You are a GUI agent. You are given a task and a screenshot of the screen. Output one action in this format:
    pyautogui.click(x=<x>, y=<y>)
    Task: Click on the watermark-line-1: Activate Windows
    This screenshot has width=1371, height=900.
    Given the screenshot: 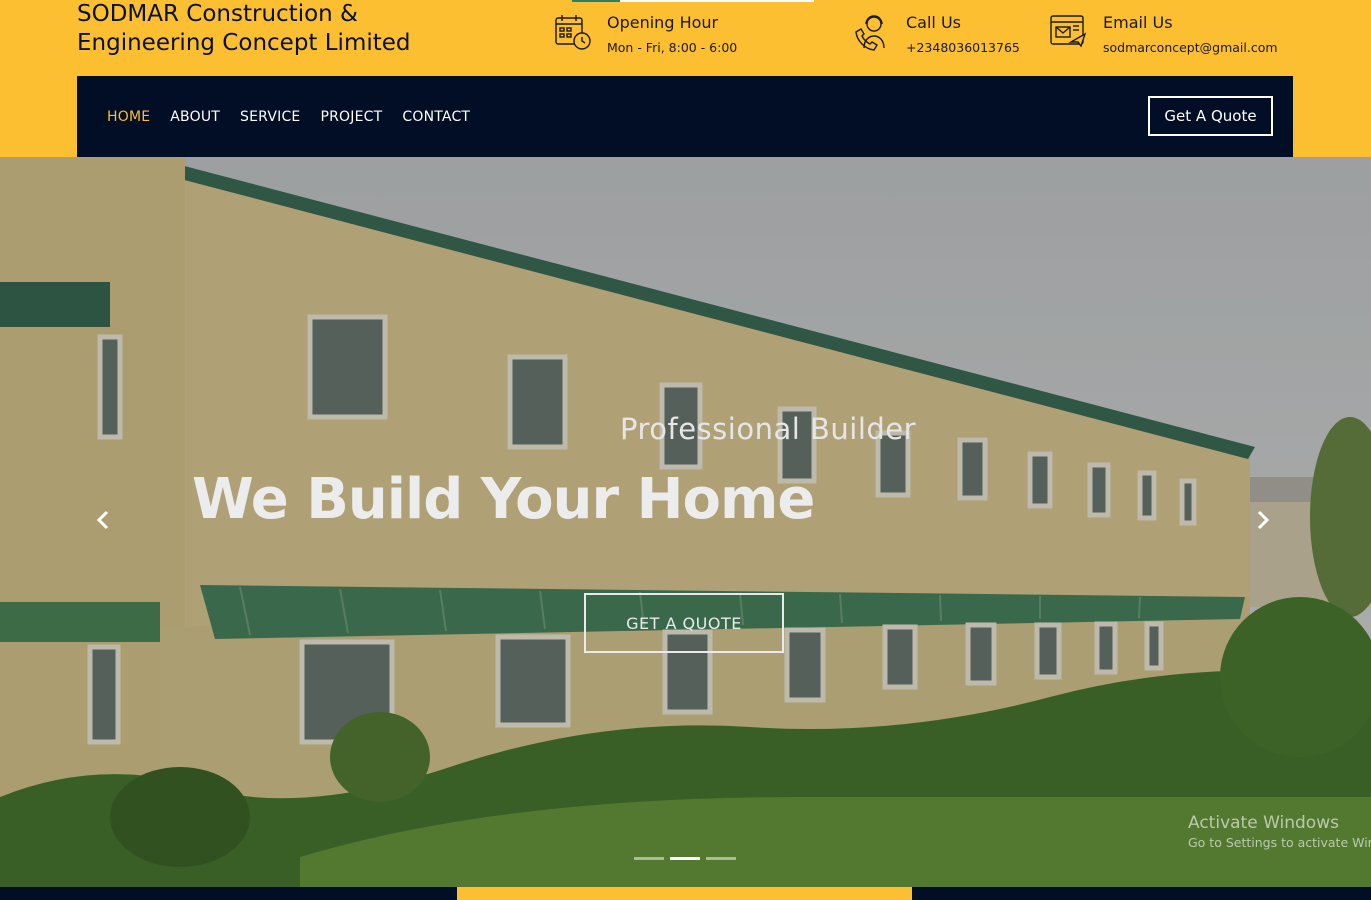 What is the action you would take?
    pyautogui.click(x=1263, y=823)
    